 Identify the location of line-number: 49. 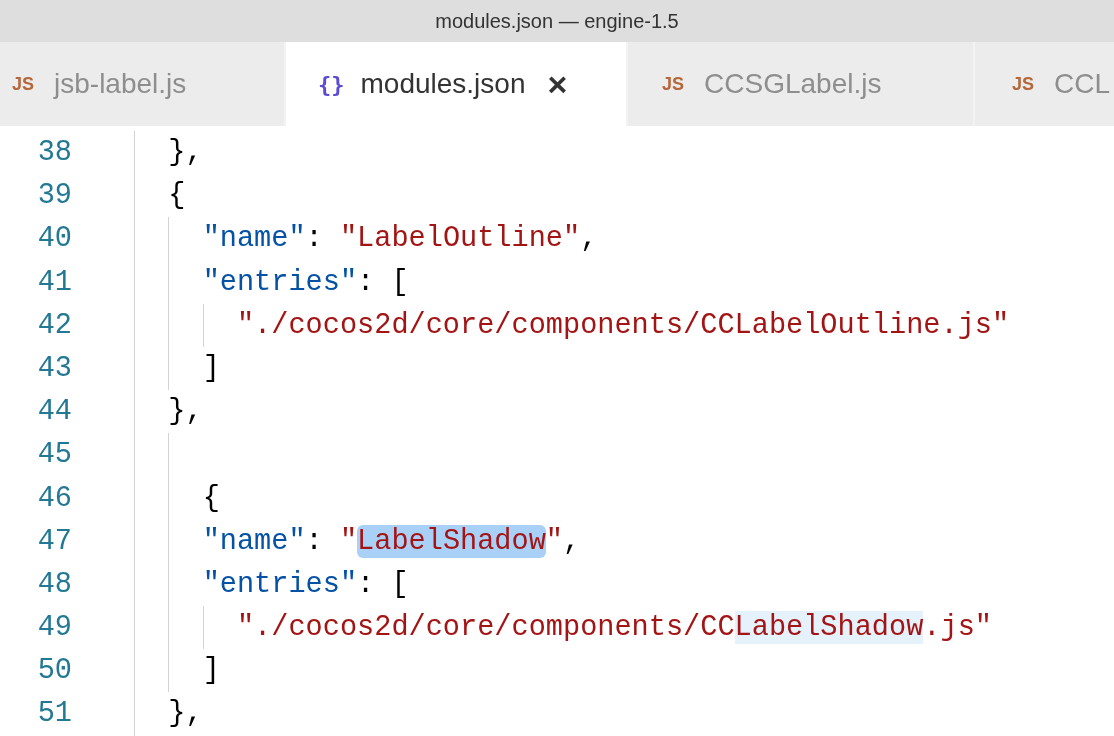
(54, 628).